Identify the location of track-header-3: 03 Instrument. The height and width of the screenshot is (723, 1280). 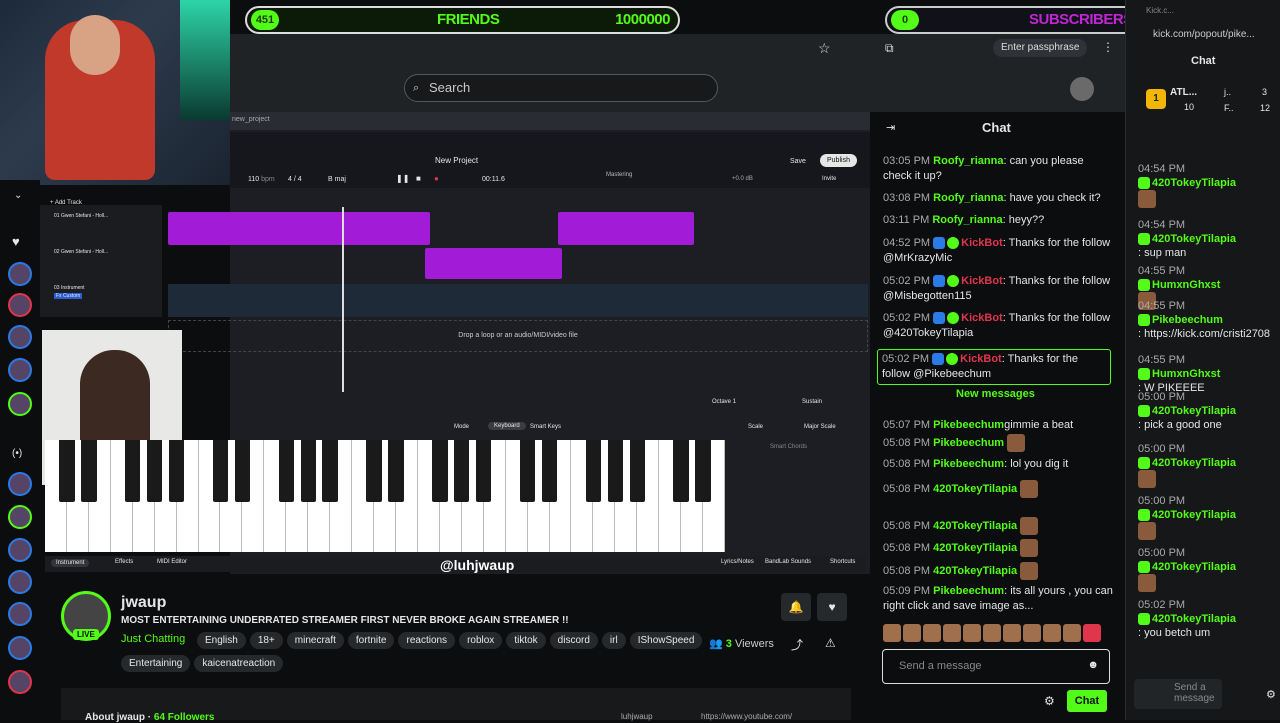
(69, 288).